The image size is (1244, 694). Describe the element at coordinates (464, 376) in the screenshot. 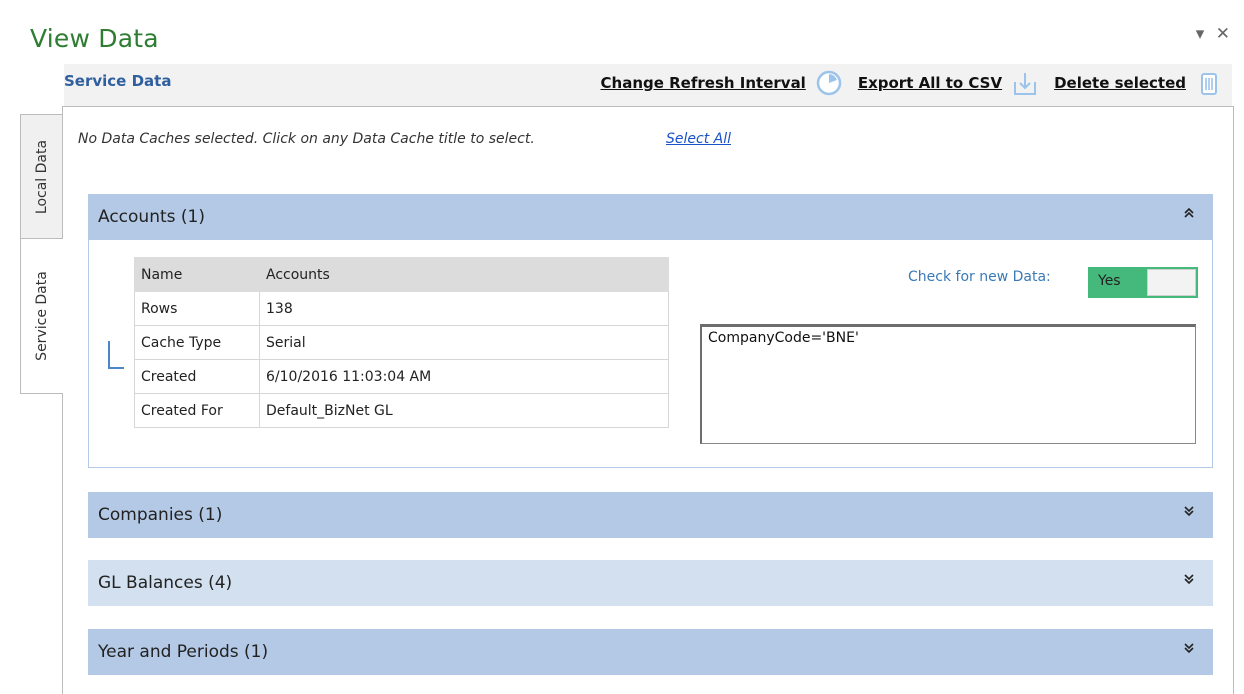

I see `prop-value: 6/10/2016 11:03:04 AM` at that location.